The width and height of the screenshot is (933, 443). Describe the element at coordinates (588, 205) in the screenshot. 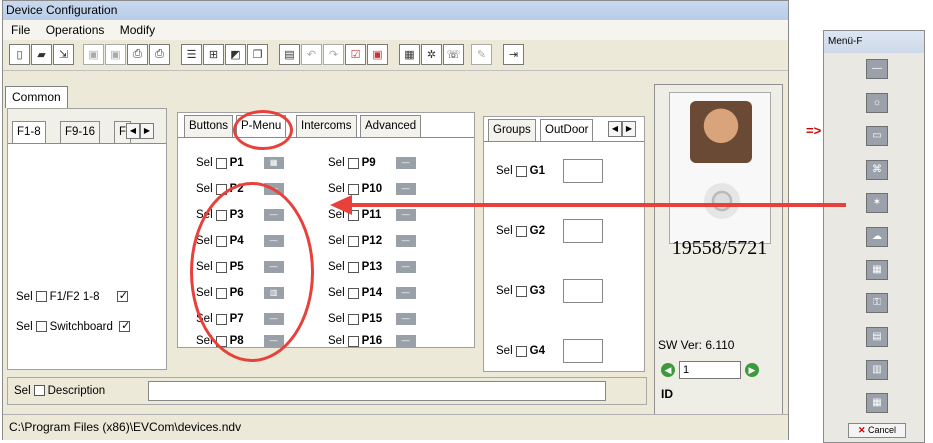

I see `annotation-arrow` at that location.